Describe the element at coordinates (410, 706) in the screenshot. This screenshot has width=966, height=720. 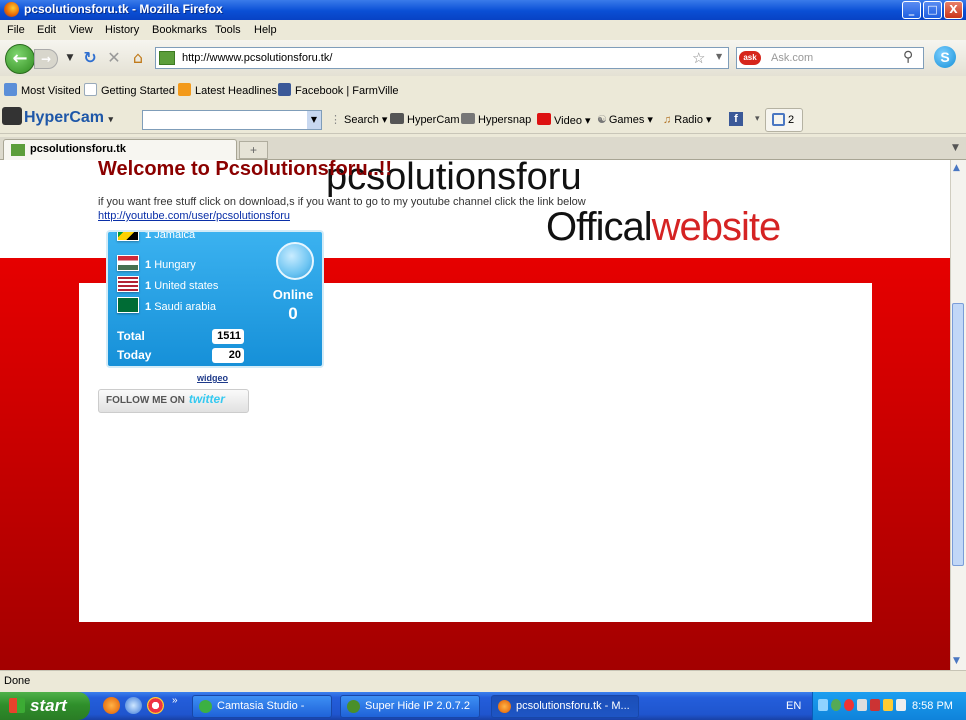
I see `task-super-hide-ip: Super Hide IP 2.0.7.2` at that location.